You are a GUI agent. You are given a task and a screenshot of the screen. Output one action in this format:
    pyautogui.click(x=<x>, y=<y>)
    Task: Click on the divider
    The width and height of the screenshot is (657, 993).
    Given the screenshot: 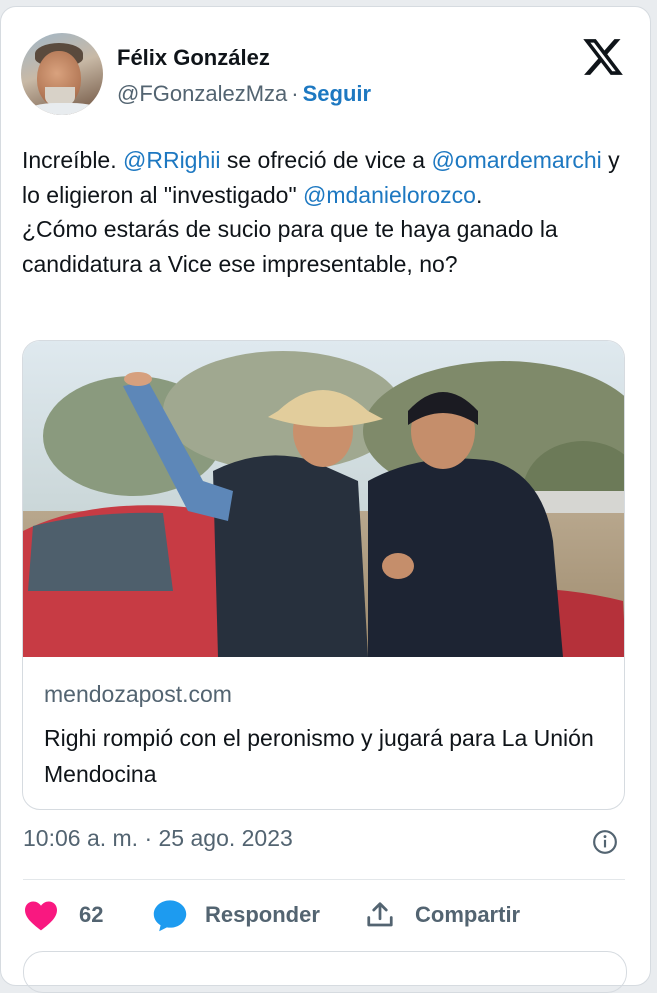 What is the action you would take?
    pyautogui.click(x=324, y=879)
    